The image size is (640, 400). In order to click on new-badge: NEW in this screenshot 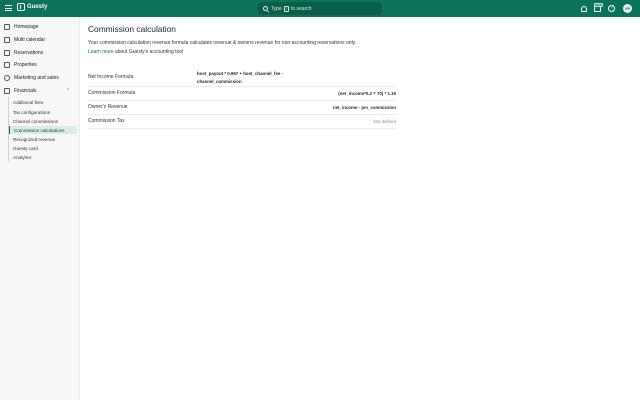, I will do `click(598, 4)`.